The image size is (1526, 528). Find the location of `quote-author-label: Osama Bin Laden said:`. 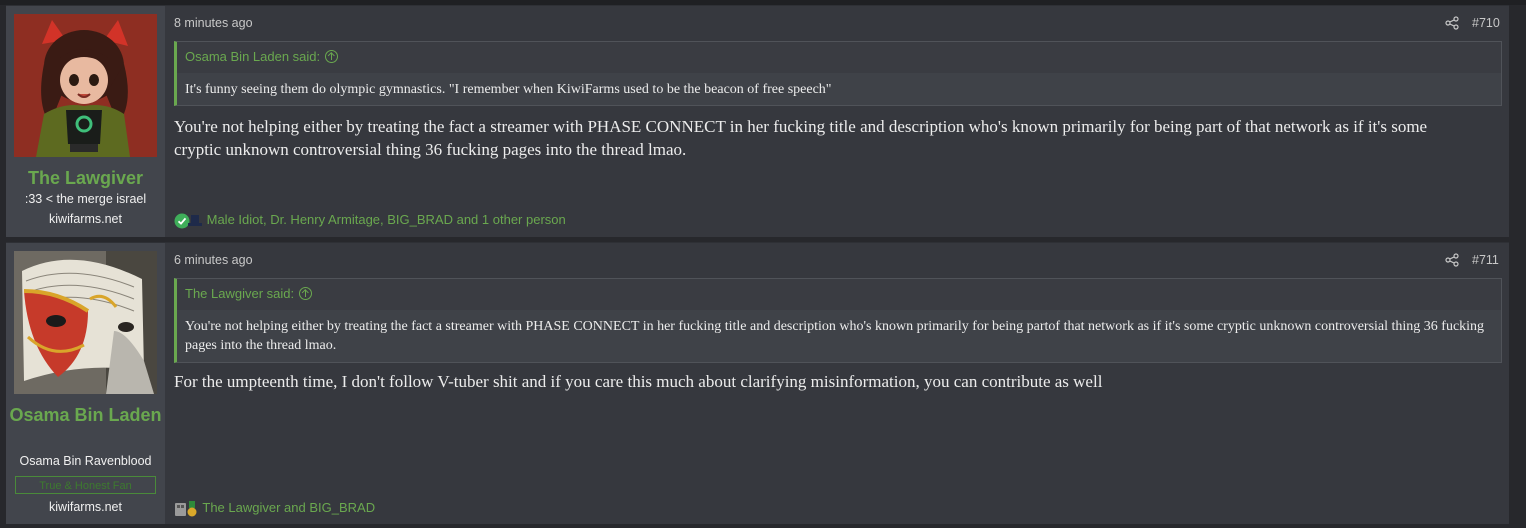

quote-author-label: Osama Bin Laden said: is located at coordinates (253, 56).